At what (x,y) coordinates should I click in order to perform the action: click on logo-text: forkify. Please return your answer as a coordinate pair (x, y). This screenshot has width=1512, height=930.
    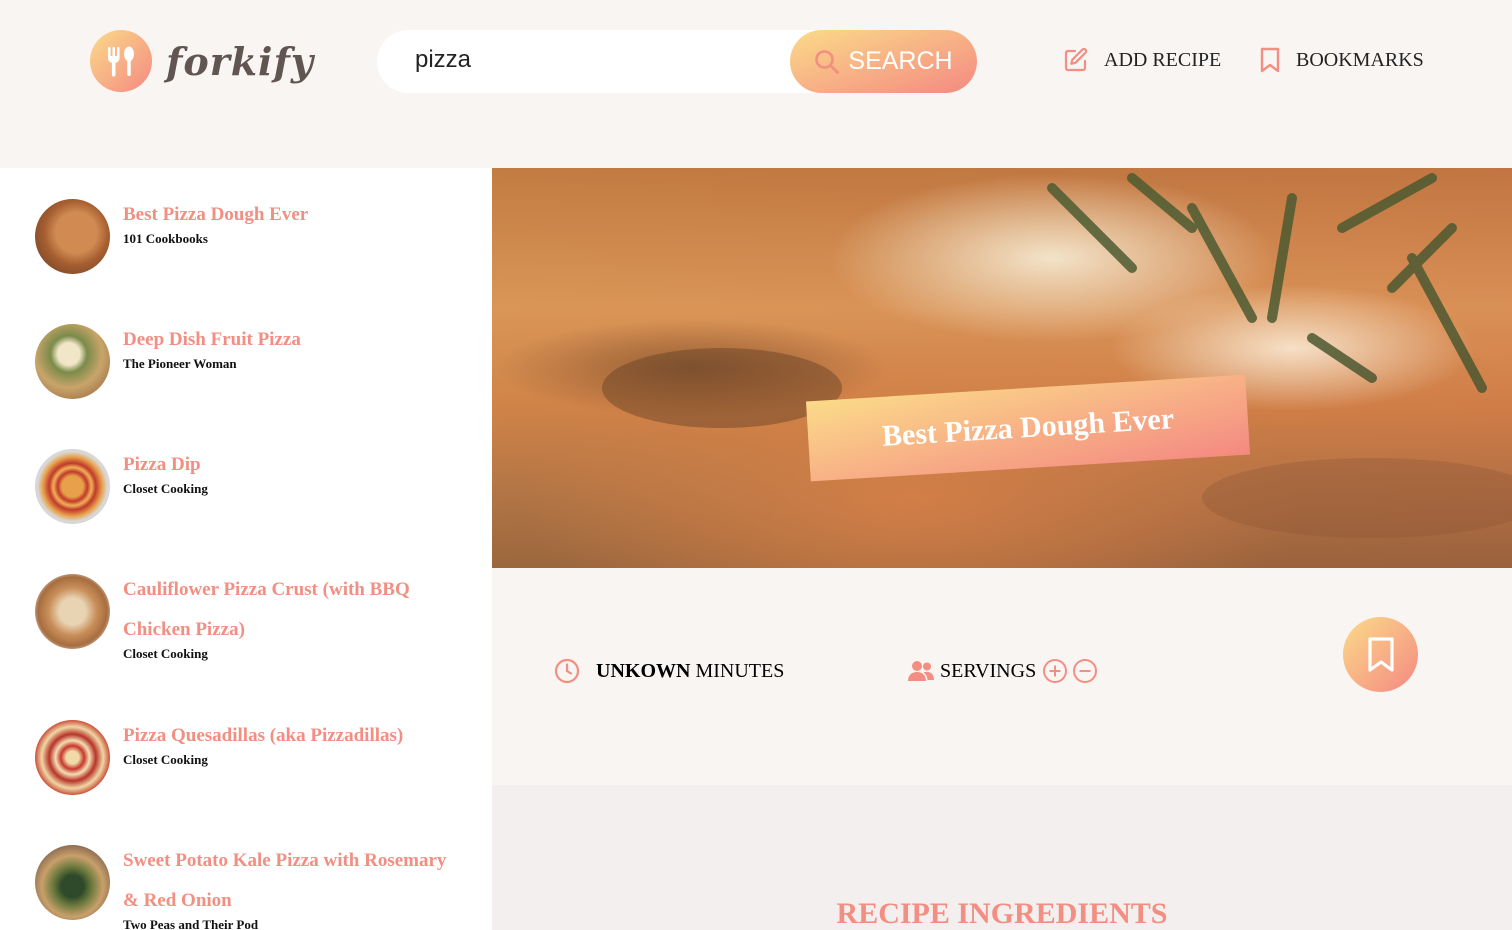
    Looking at the image, I should click on (240, 61).